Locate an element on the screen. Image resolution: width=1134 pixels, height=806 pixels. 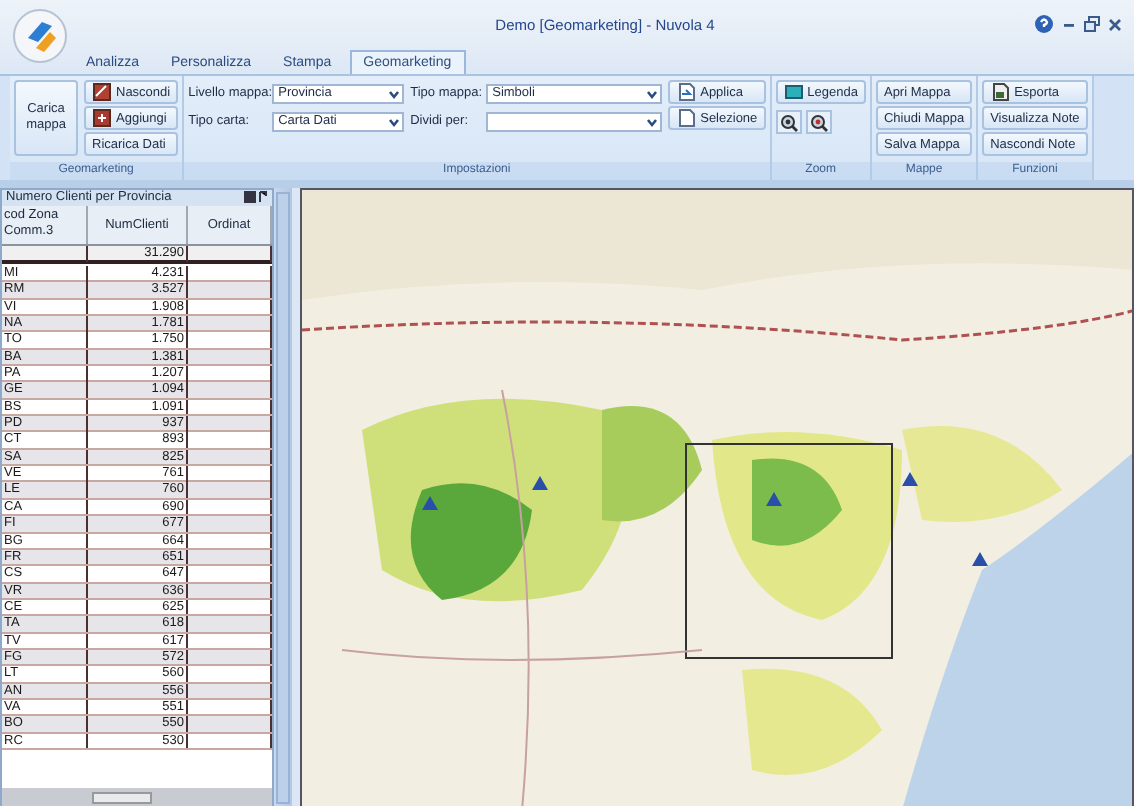
add-icon is located at coordinates (102, 118).